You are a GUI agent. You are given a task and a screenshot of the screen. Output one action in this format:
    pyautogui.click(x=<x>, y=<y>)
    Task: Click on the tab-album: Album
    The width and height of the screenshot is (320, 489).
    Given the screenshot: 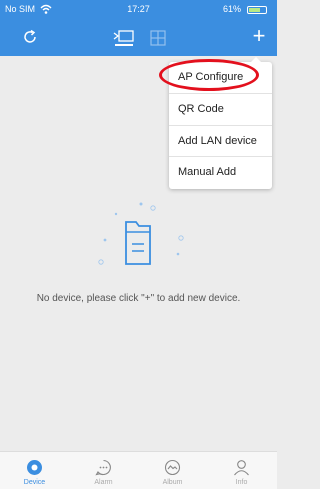 What is the action you would take?
    pyautogui.click(x=172, y=470)
    